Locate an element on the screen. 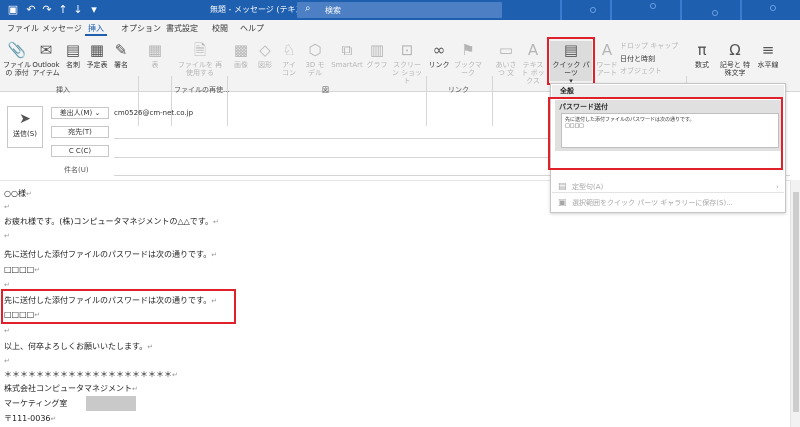  card-icon: ▤ is located at coordinates (73, 50).